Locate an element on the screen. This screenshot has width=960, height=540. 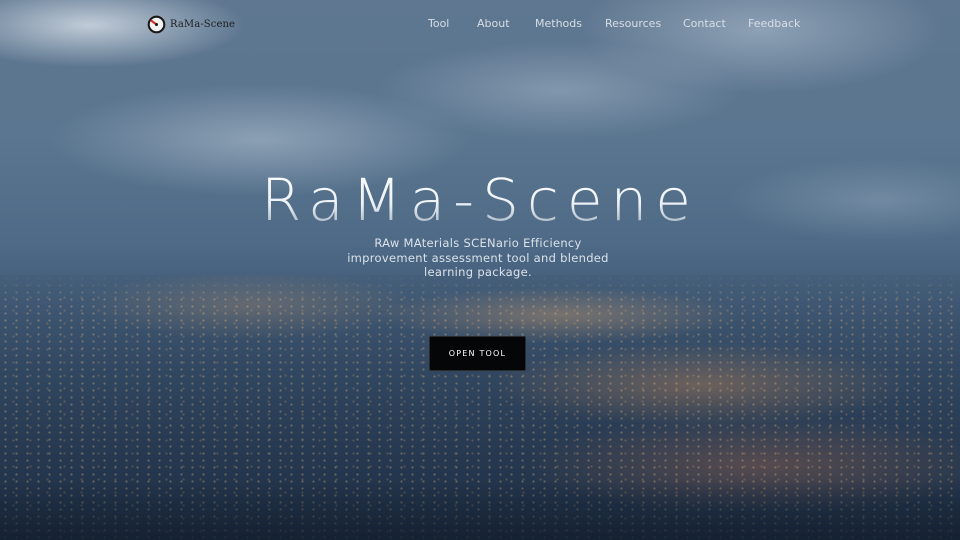
bottom-shade is located at coordinates (480, 510).